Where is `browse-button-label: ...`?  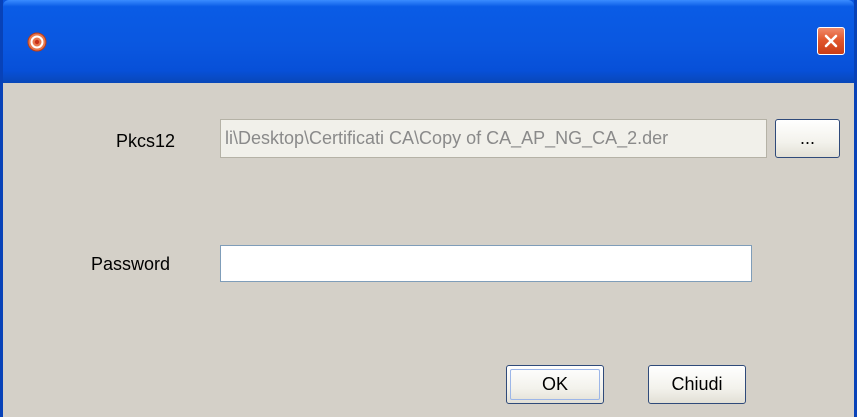 browse-button-label: ... is located at coordinates (807, 138).